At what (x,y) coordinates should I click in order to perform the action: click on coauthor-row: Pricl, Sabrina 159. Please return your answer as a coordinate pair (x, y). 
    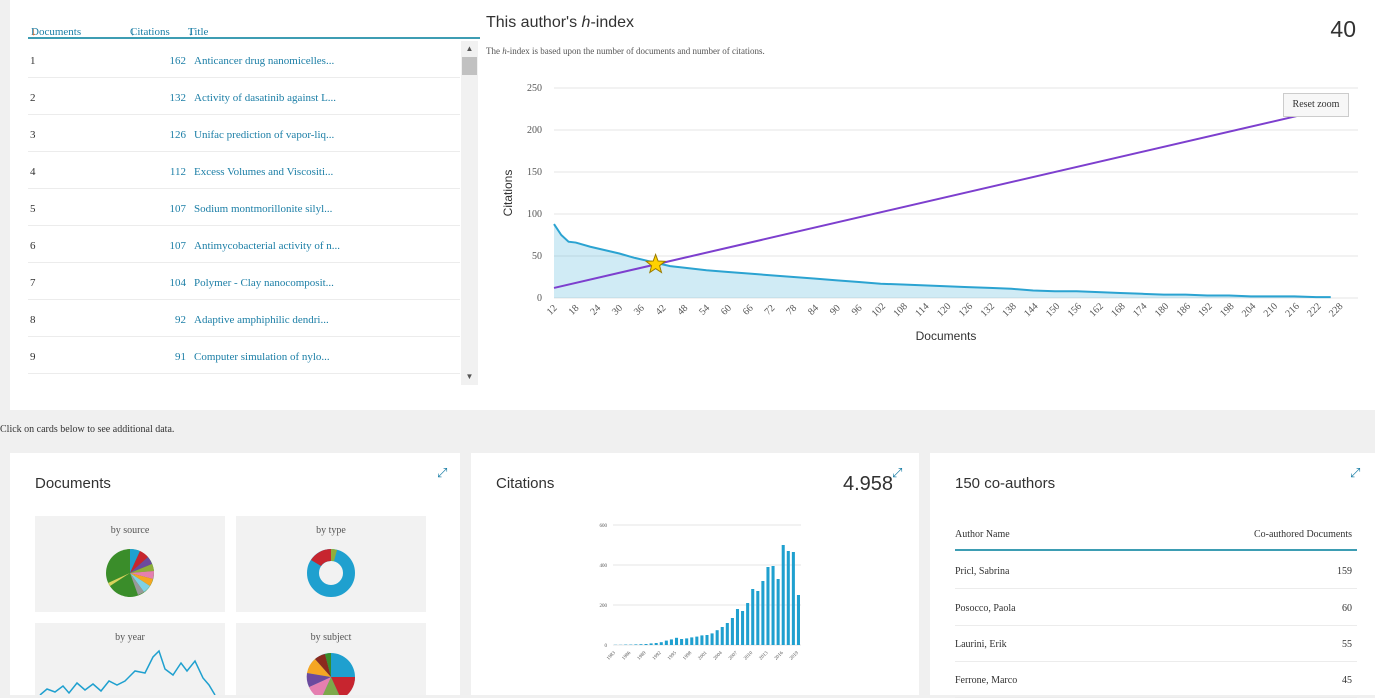
    Looking at the image, I should click on (1156, 571).